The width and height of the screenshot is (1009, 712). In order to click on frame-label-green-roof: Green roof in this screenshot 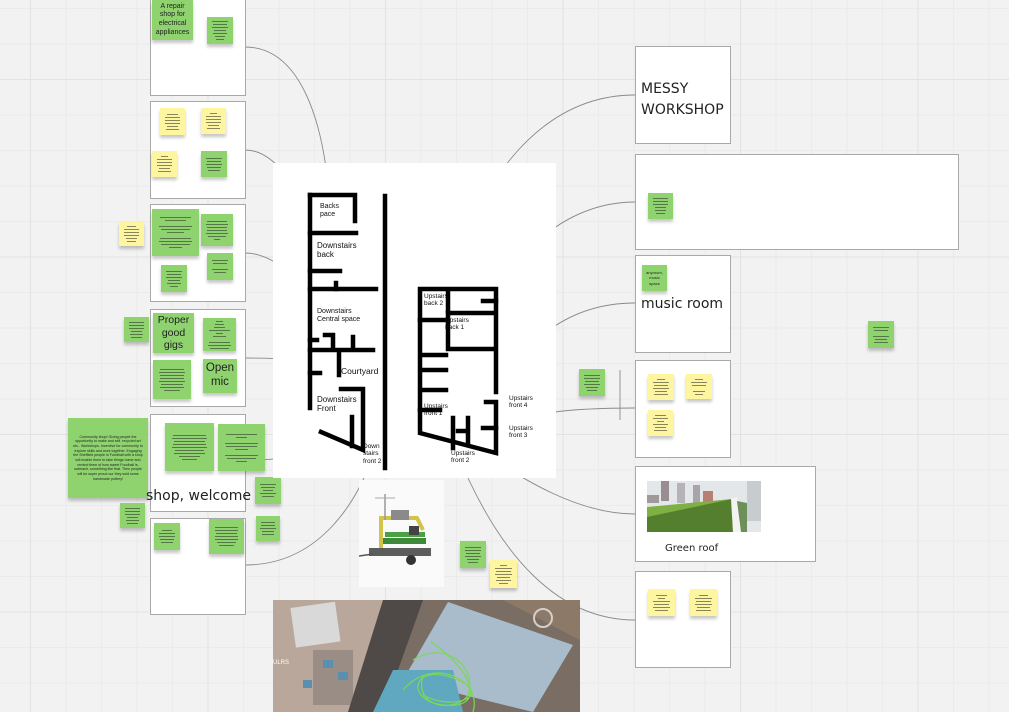, I will do `click(692, 548)`.